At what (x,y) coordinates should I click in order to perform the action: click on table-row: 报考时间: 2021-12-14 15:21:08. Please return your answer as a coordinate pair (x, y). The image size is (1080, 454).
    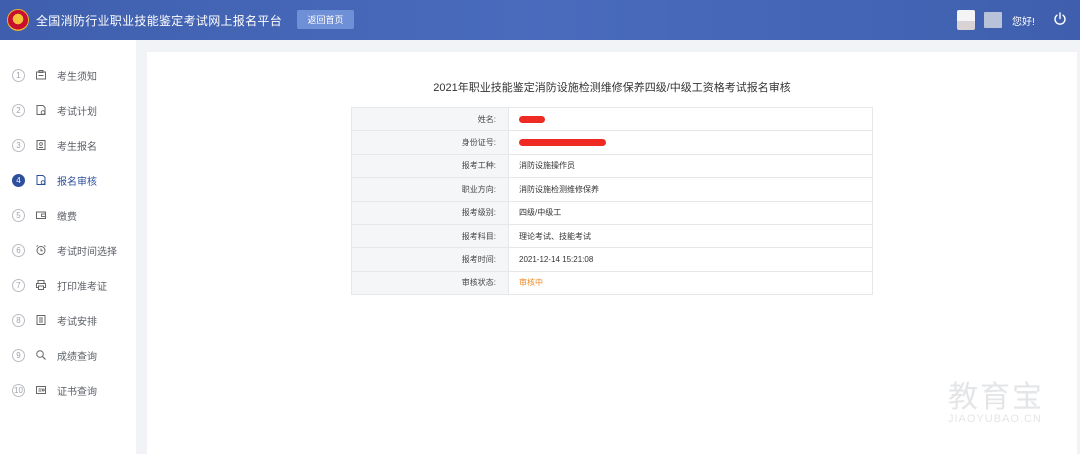
    Looking at the image, I should click on (612, 259).